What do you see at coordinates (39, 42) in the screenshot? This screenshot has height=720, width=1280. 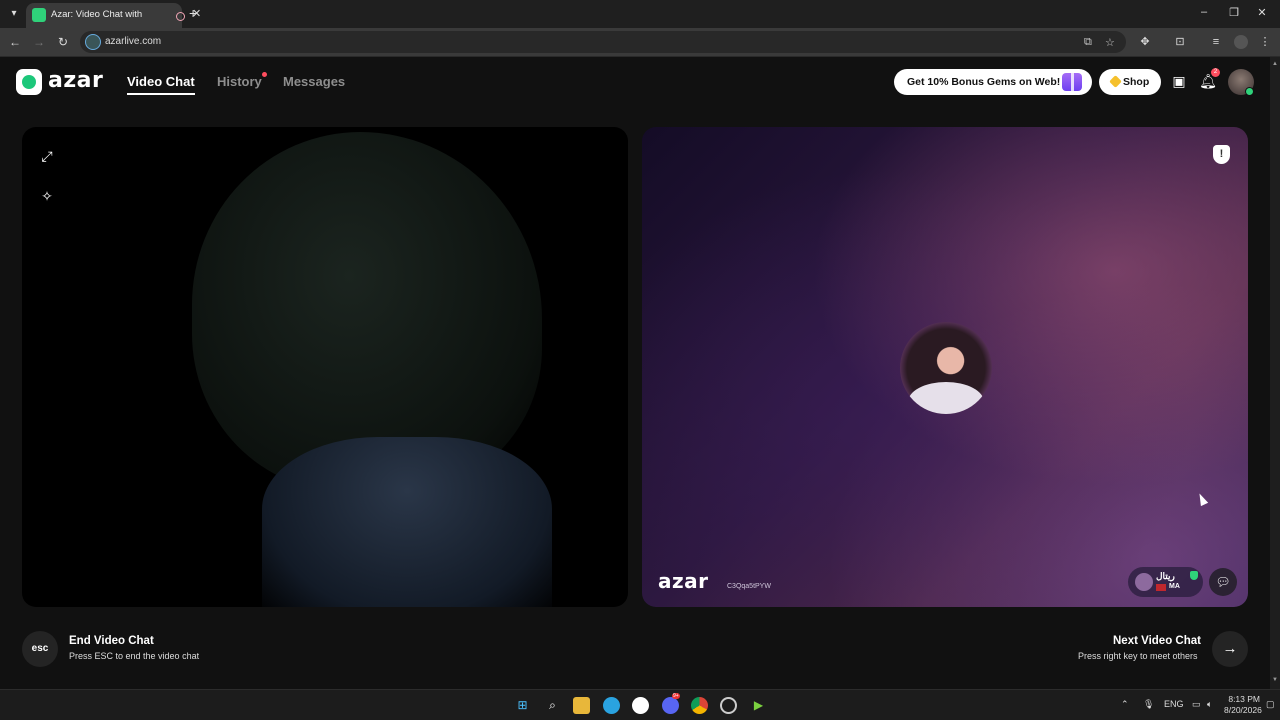 I see `forward-arrow-icon: →` at bounding box center [39, 42].